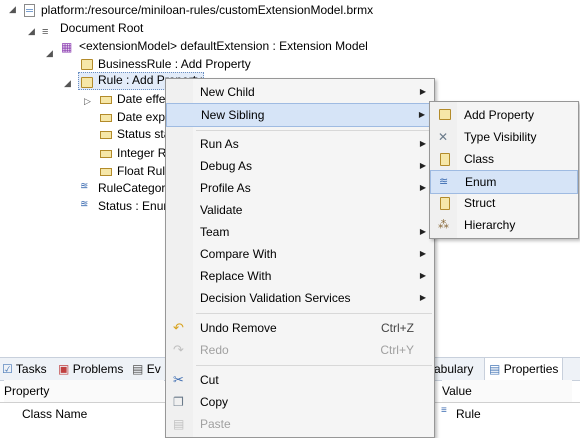 The width and height of the screenshot is (580, 438). What do you see at coordinates (84, 391) in the screenshot?
I see `col-header-property: Property` at bounding box center [84, 391].